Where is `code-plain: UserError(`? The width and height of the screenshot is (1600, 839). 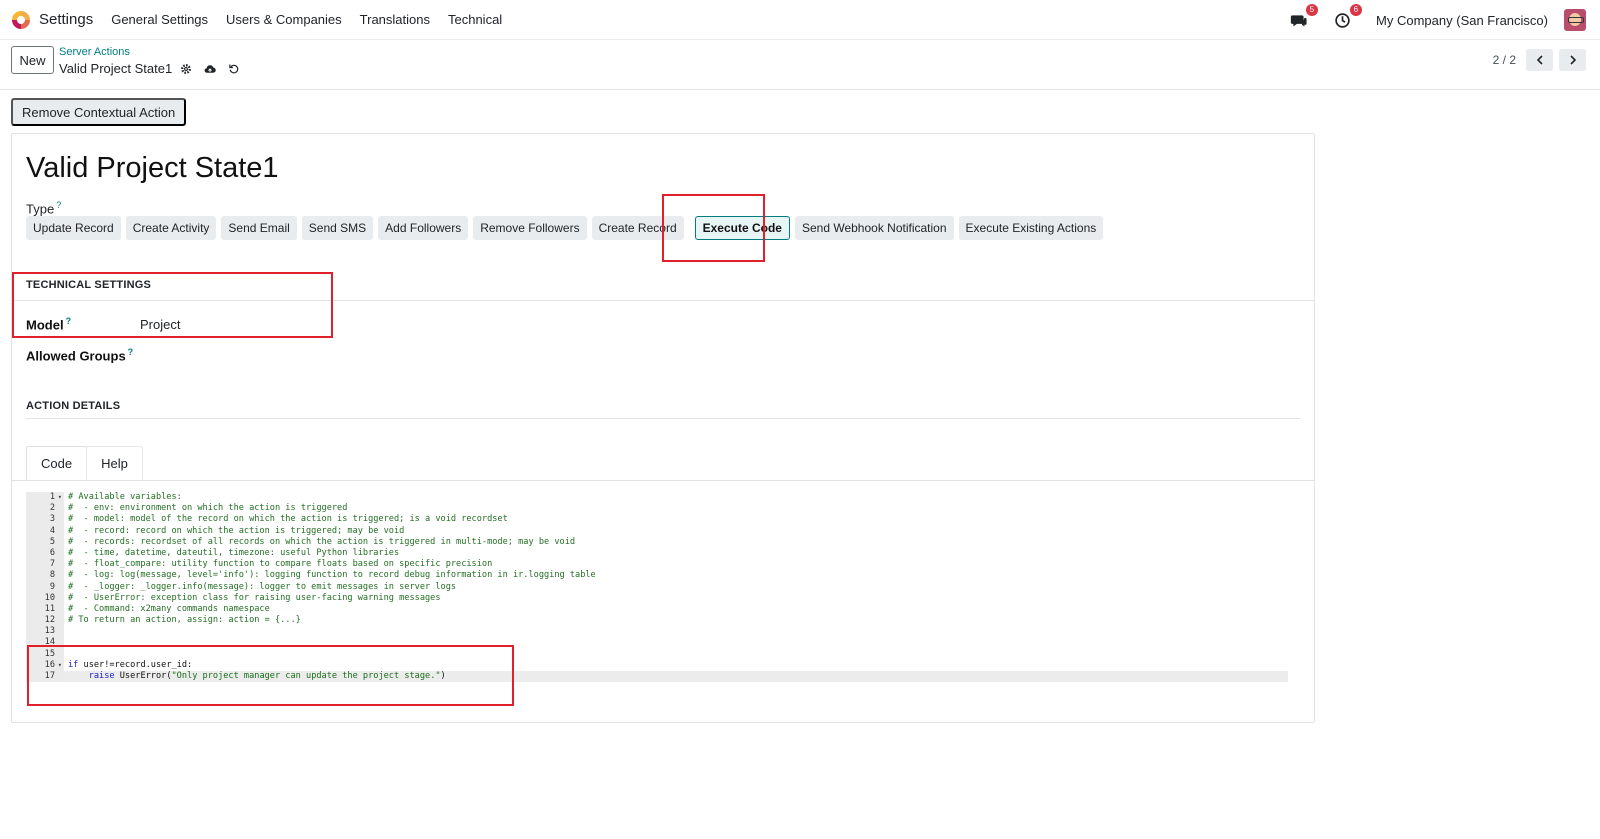
code-plain: UserError( is located at coordinates (143, 676).